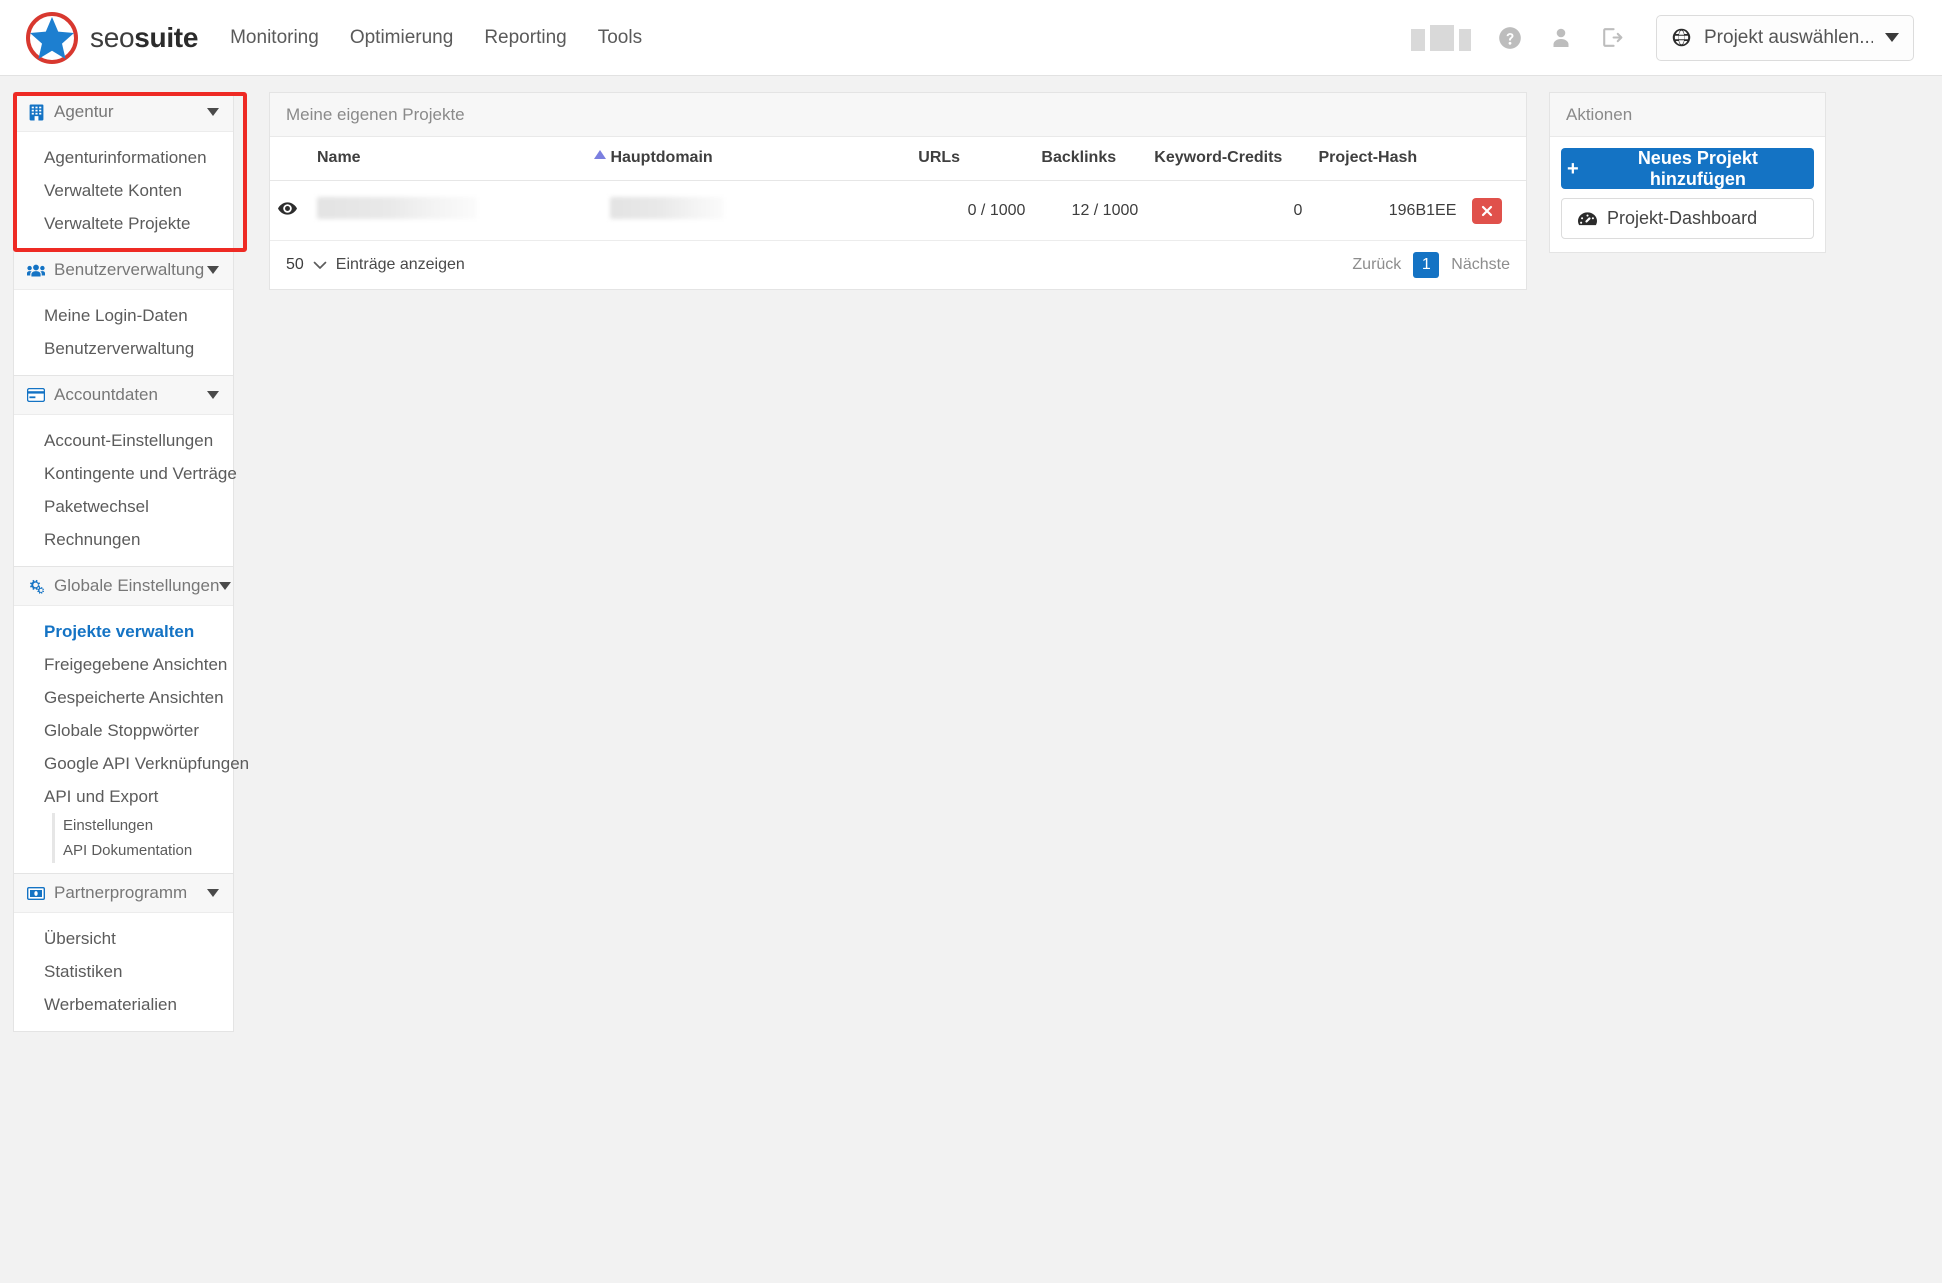  I want to click on sort-ascending-icon, so click(600, 154).